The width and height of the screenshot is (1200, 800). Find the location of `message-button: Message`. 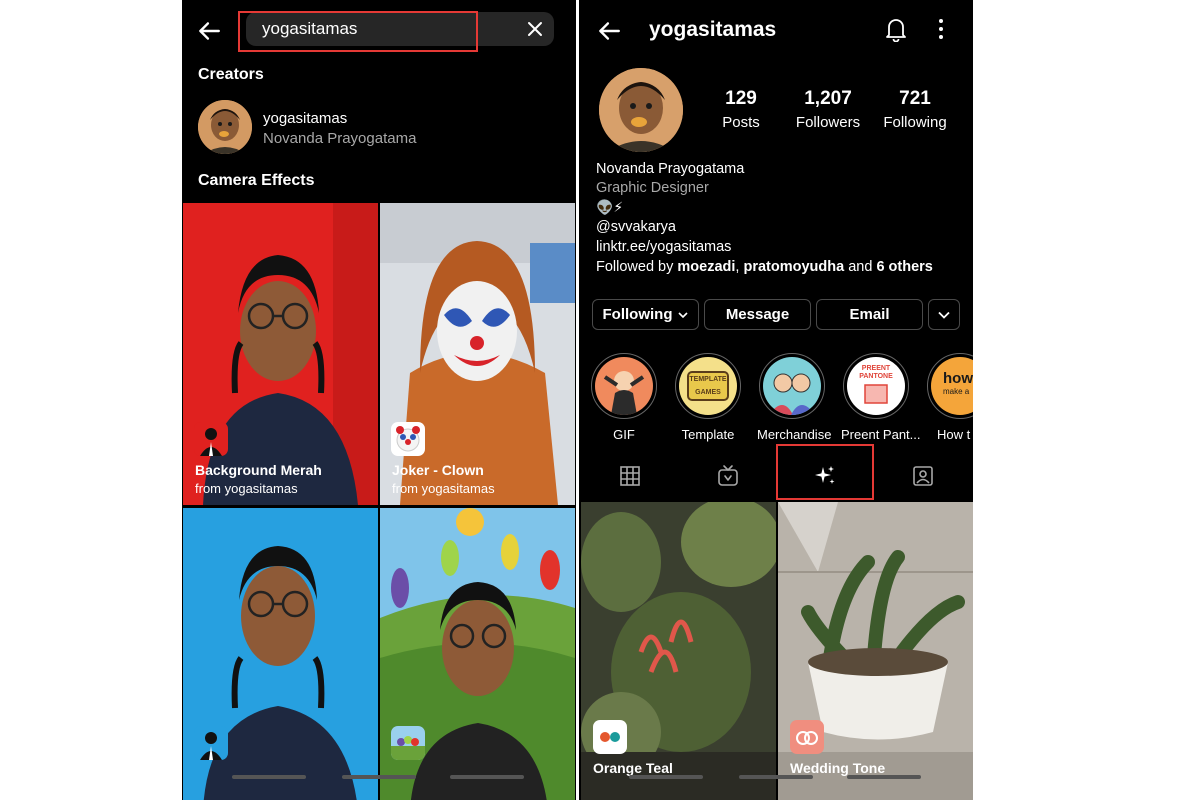

message-button: Message is located at coordinates (757, 314).